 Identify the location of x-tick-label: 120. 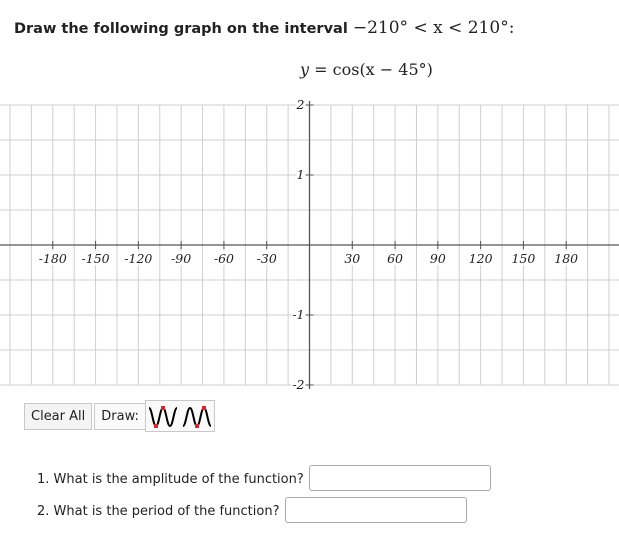
(481, 258).